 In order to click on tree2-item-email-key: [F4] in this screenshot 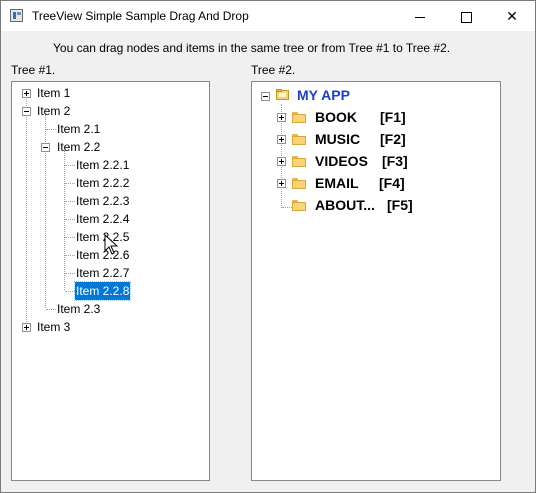, I will do `click(392, 183)`.